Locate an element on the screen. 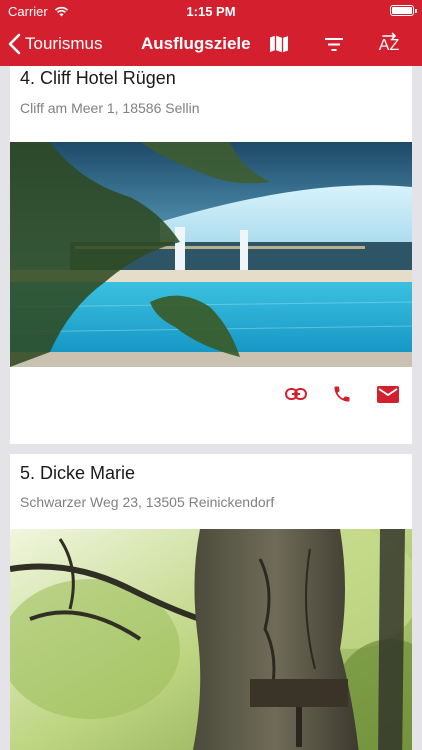 Image resolution: width=422 pixels, height=750 pixels. battery-icon is located at coordinates (403, 10).